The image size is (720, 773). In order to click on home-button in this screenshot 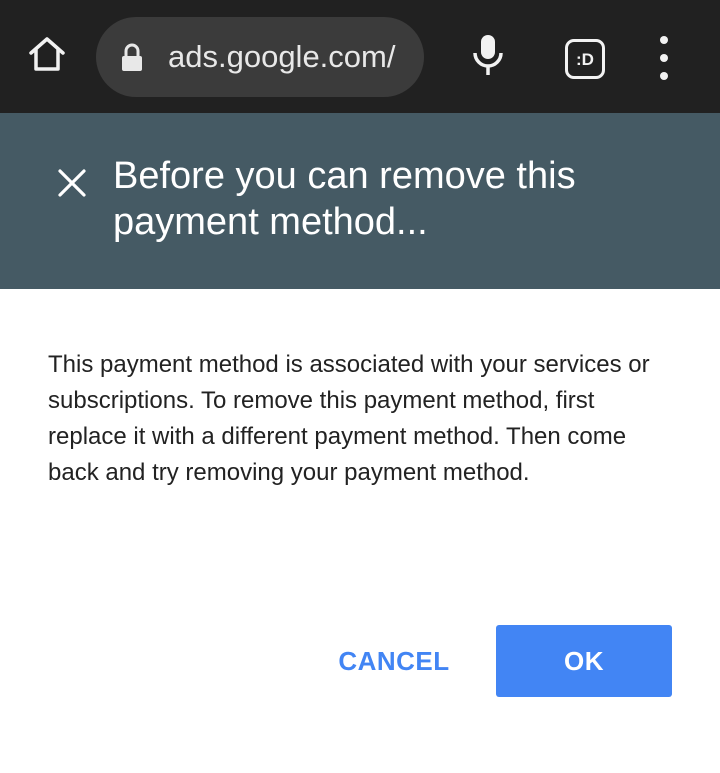, I will do `click(47, 56)`.